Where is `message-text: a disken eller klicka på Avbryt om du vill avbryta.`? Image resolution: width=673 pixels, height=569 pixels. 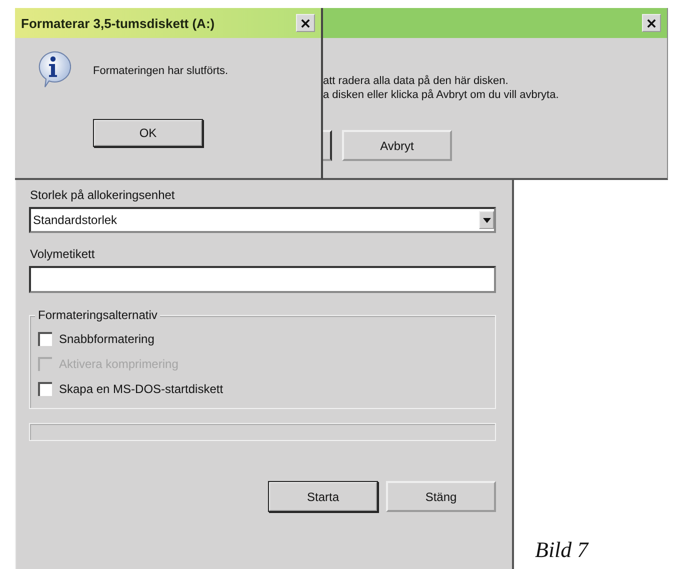
message-text: a disken eller klicka på Avbryt om du vill avbryta. is located at coordinates (441, 95).